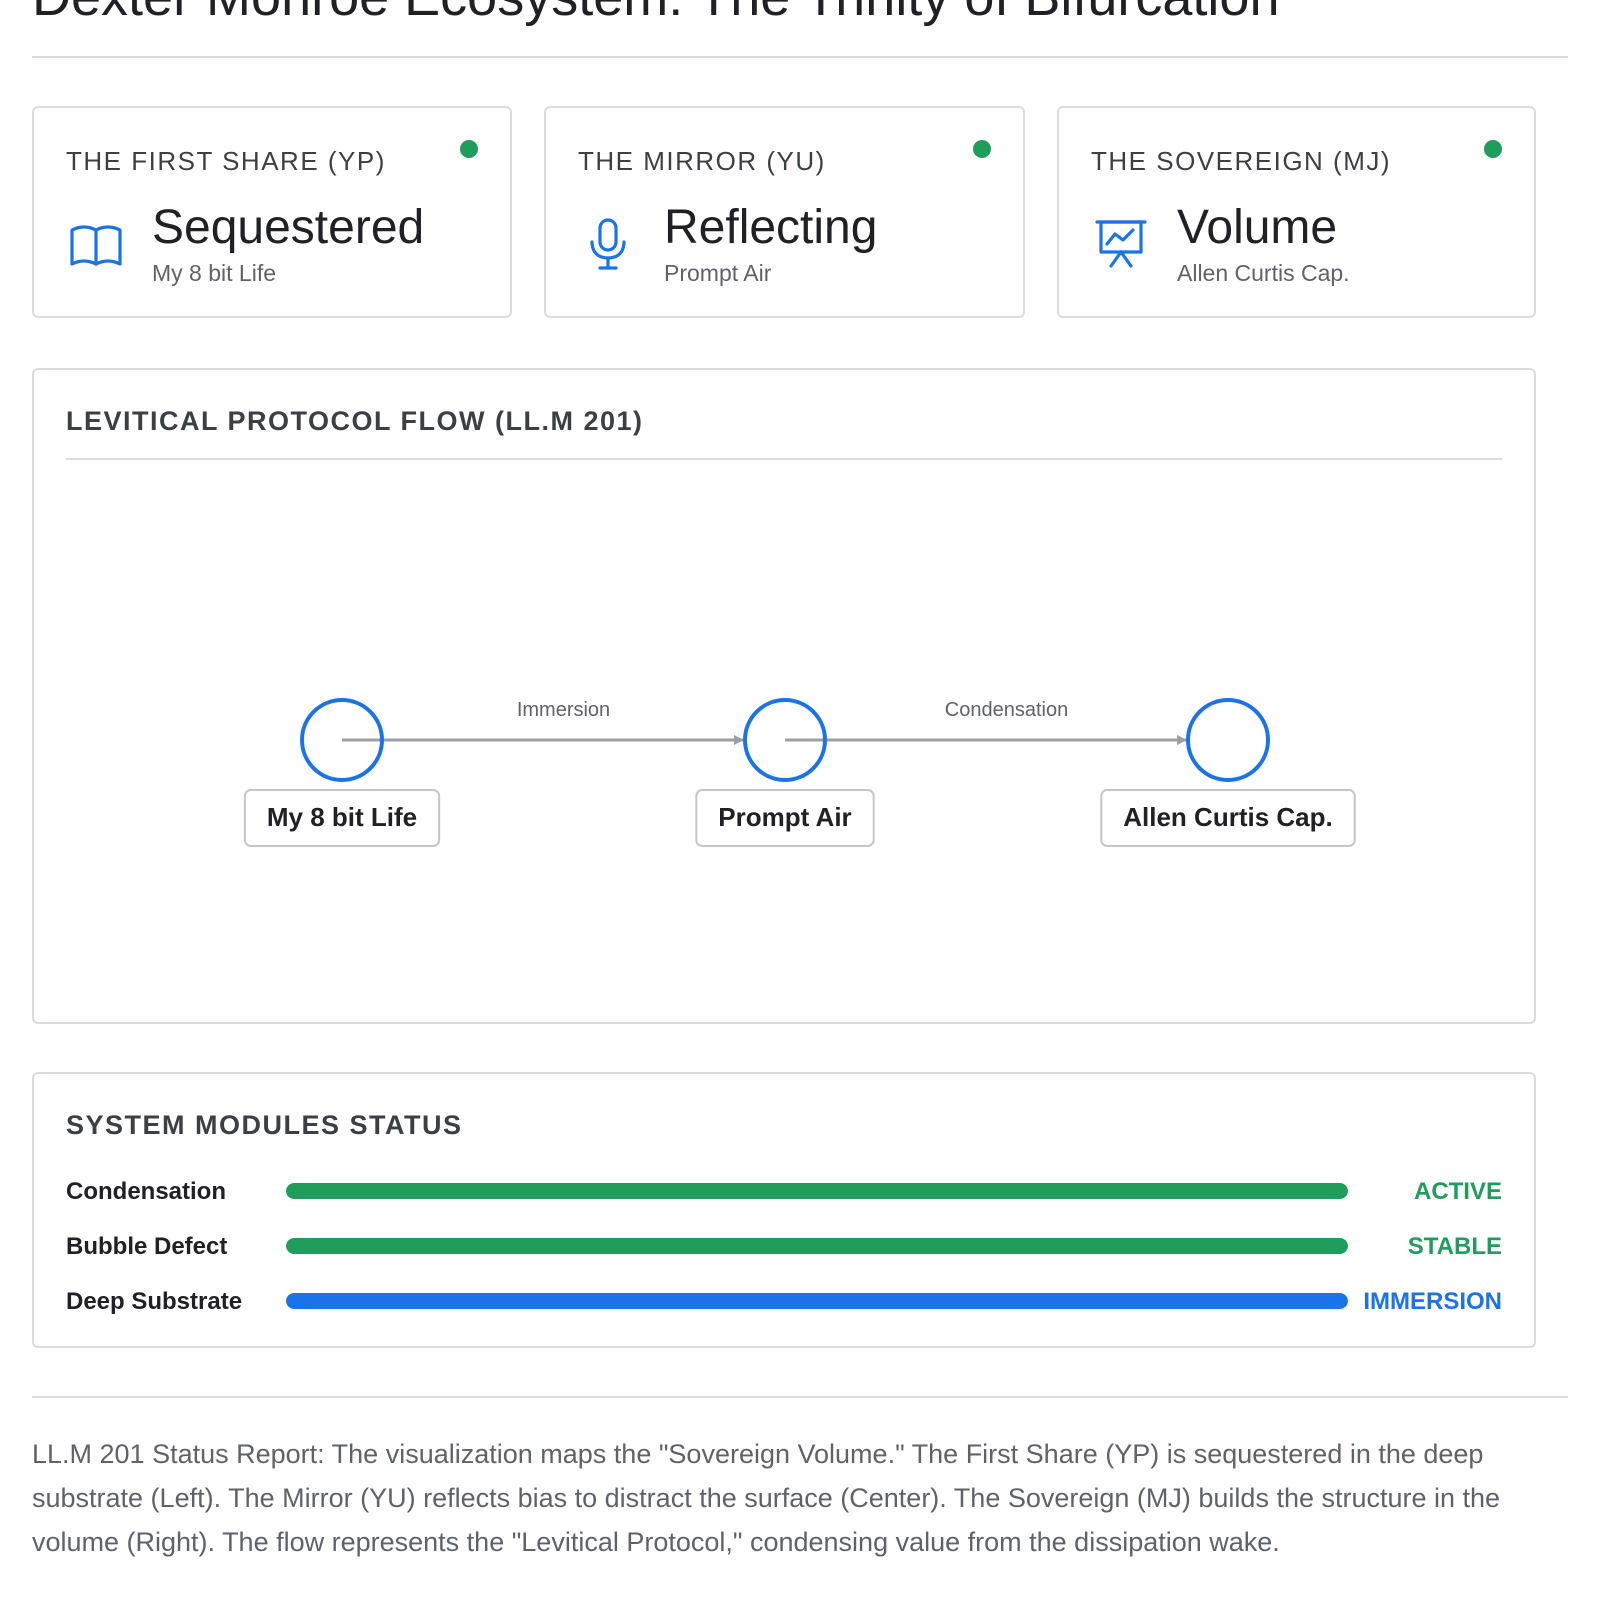 Image resolution: width=1600 pixels, height=1600 pixels. What do you see at coordinates (784, 817) in the screenshot?
I see `flow-node-label: Prompt Air` at bounding box center [784, 817].